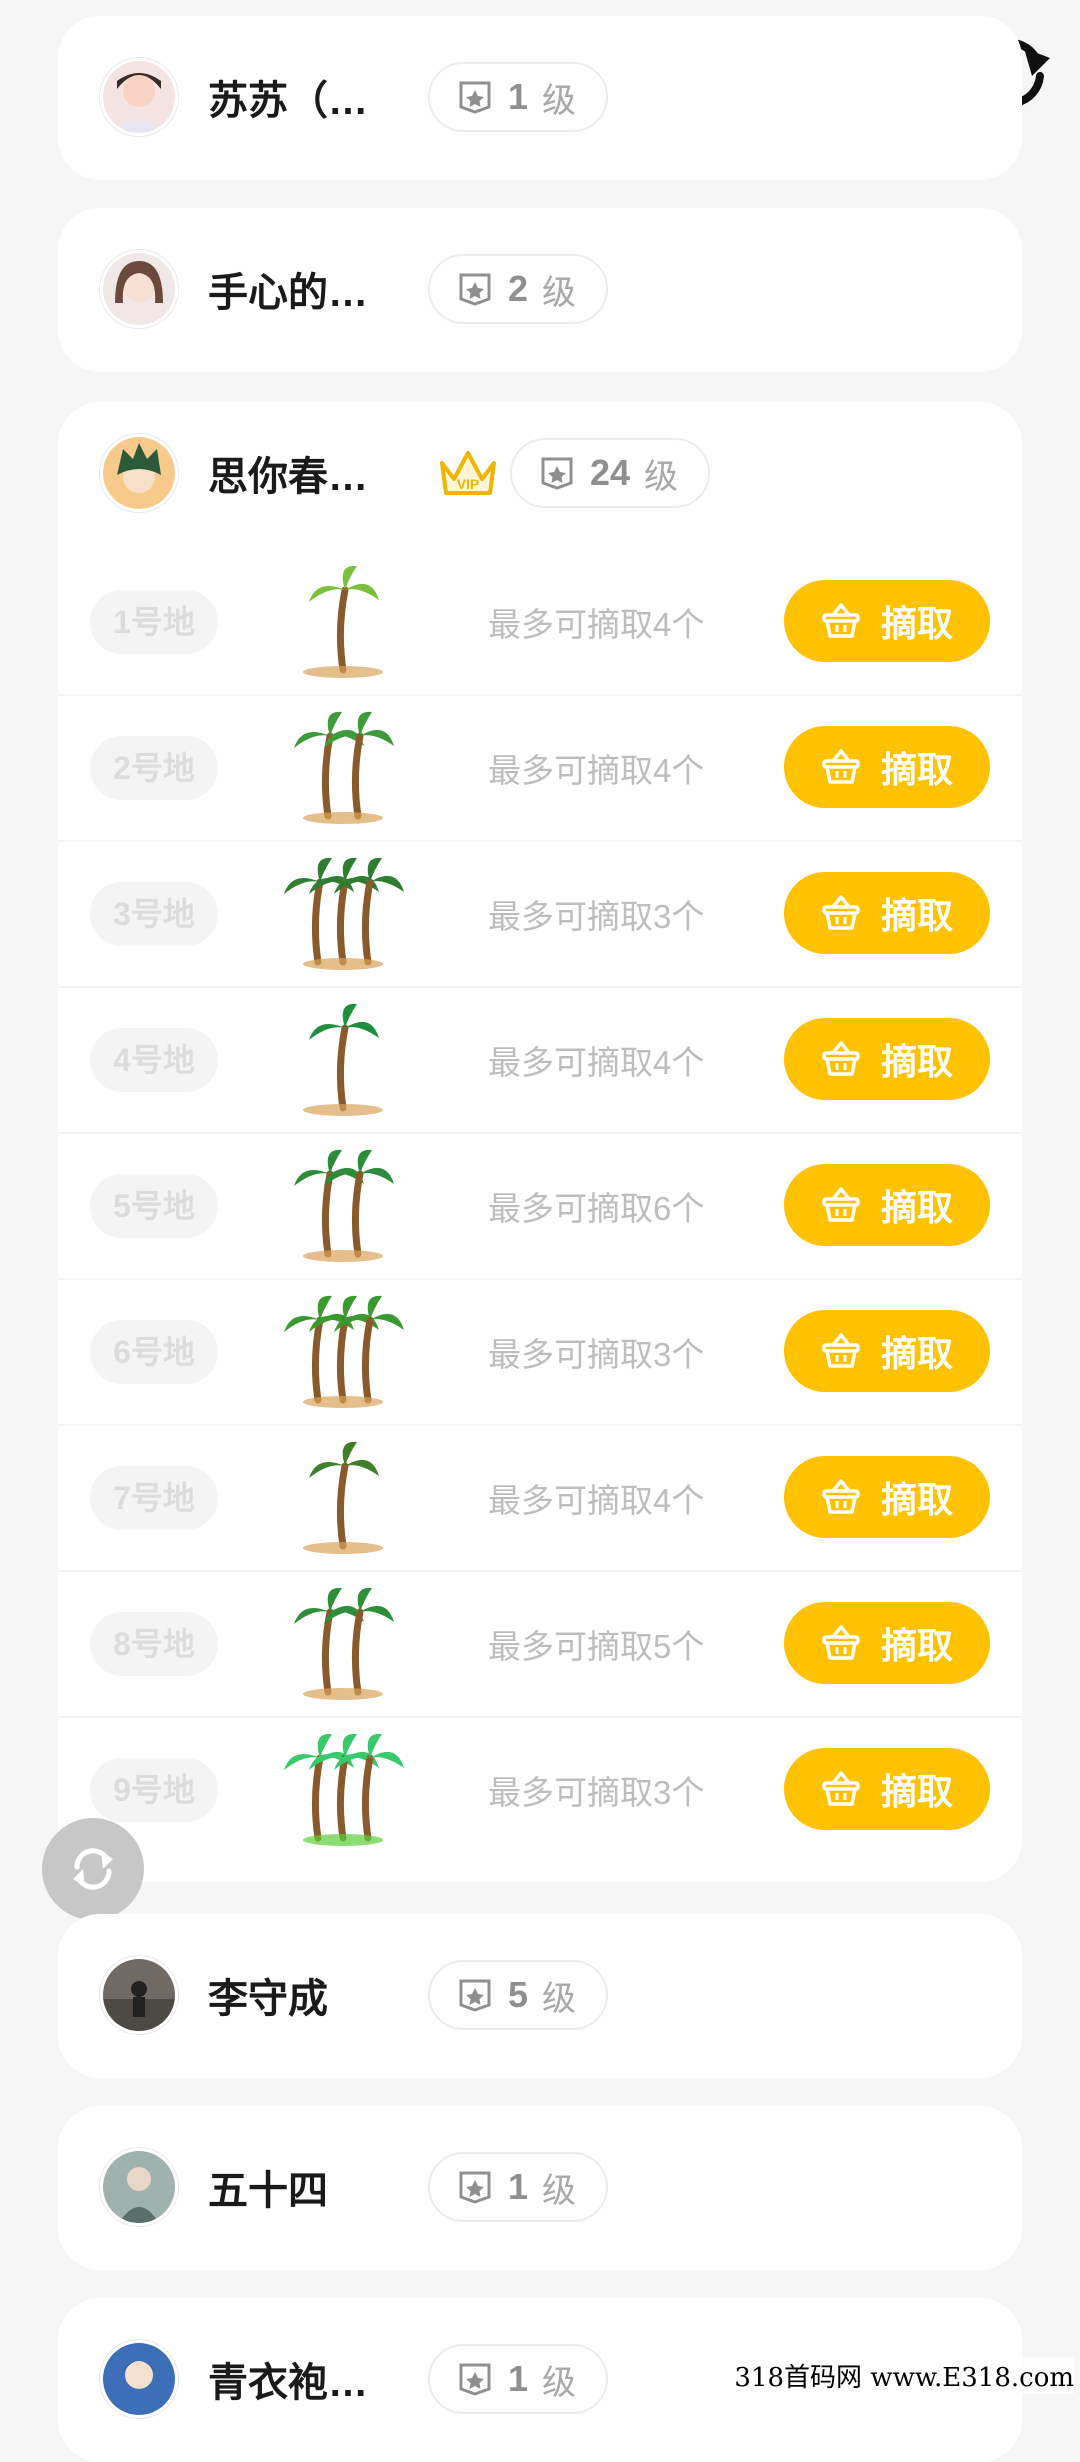 The image size is (1080, 2462). What do you see at coordinates (343, 1204) in the screenshot?
I see `coconut-palm-icon` at bounding box center [343, 1204].